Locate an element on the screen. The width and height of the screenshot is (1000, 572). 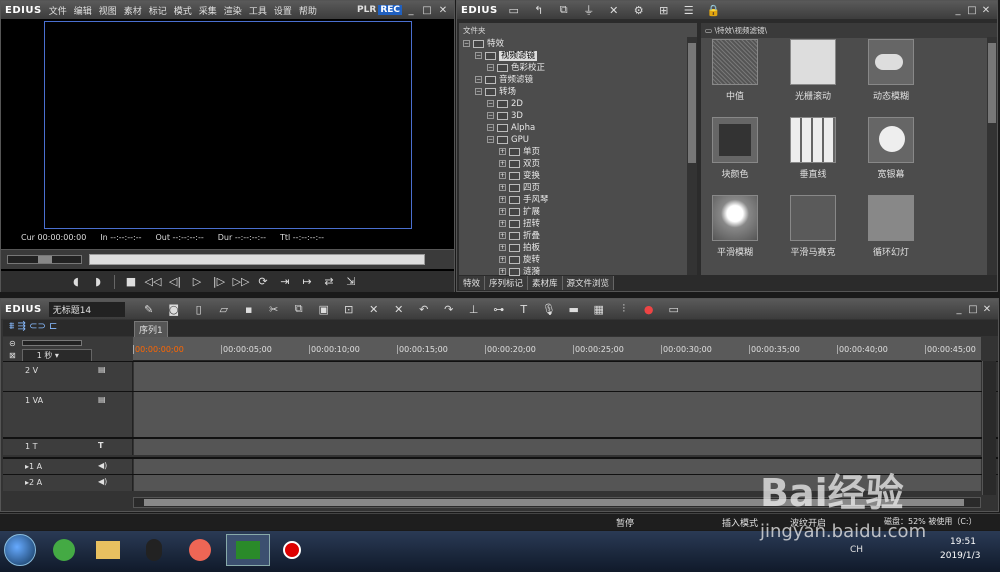
track-1va-lane is located at coordinates (557, 414).